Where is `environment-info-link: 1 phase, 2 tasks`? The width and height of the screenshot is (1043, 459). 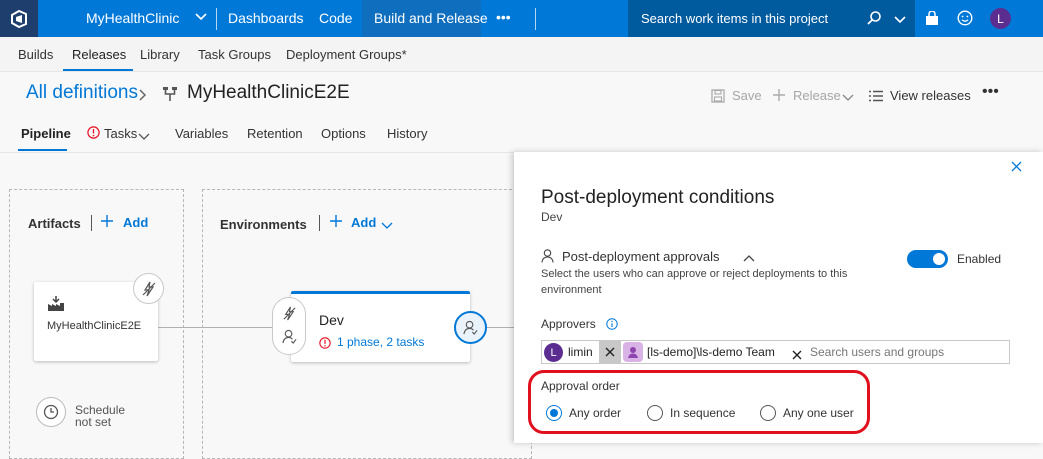
environment-info-link: 1 phase, 2 tasks is located at coordinates (380, 342).